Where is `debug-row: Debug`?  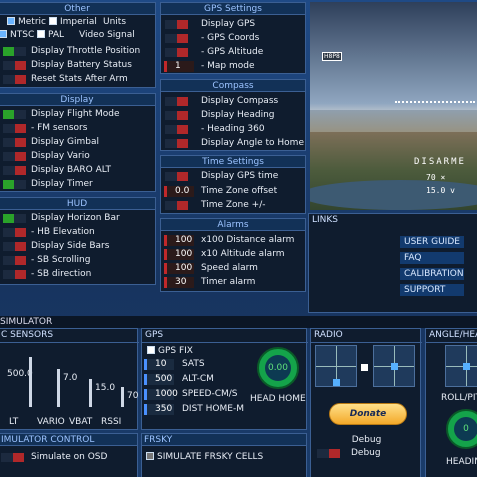 debug-row: Debug is located at coordinates (366, 453).